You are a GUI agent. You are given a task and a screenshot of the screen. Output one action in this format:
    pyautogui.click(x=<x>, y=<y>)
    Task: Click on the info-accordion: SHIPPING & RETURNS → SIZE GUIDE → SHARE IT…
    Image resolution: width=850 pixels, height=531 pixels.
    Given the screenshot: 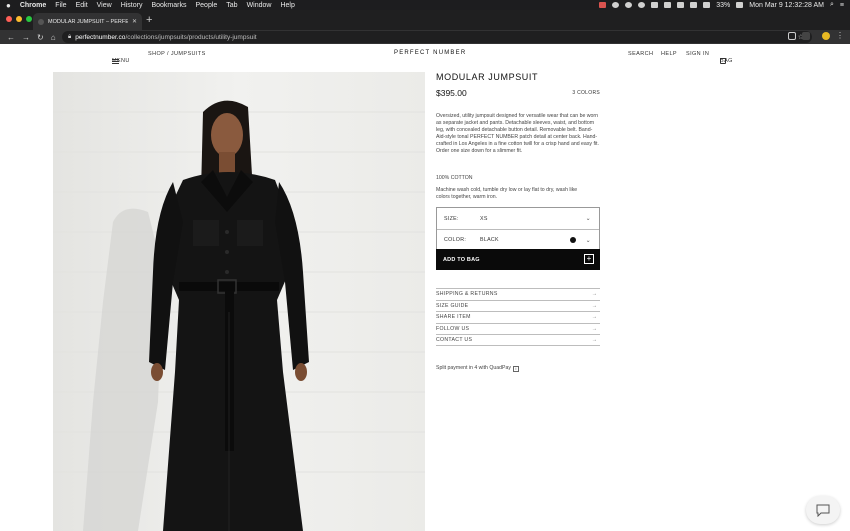 What is the action you would take?
    pyautogui.click(x=518, y=317)
    